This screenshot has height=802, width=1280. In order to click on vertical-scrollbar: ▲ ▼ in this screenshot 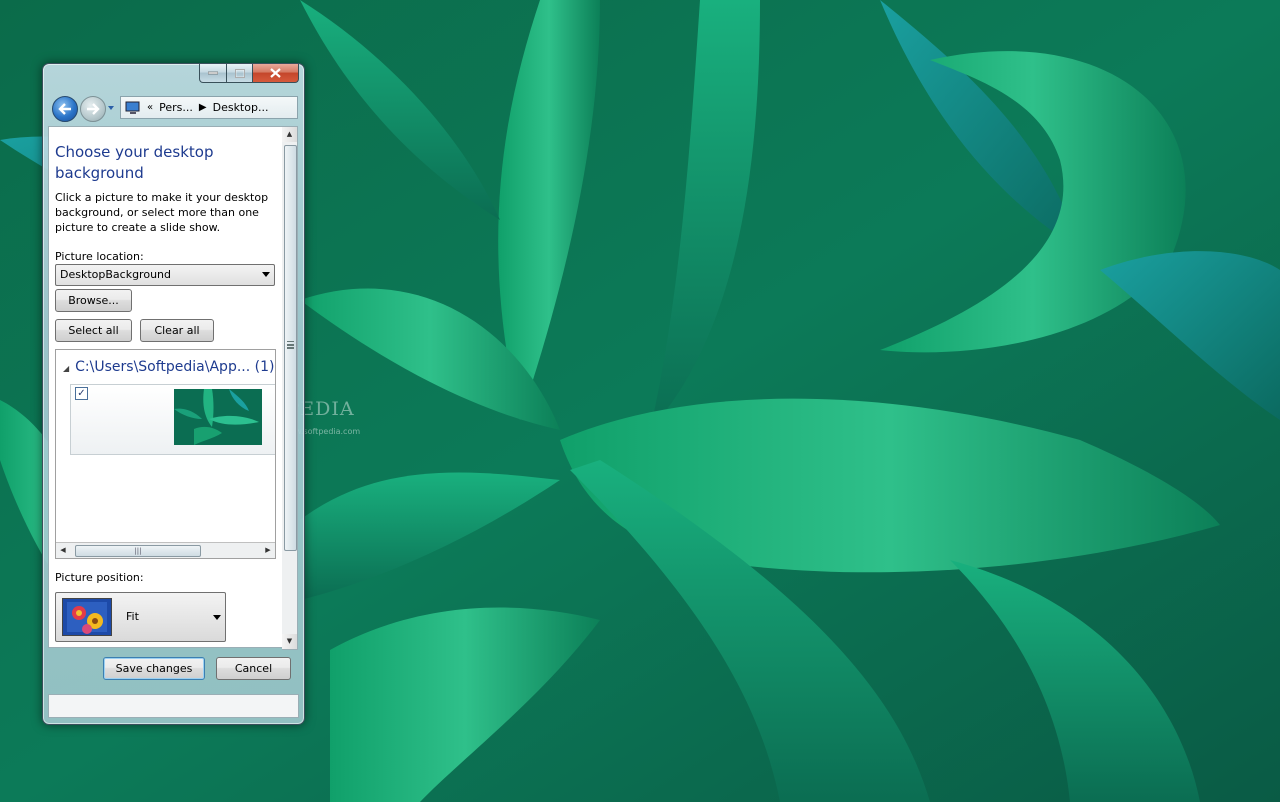, I will do `click(290, 388)`.